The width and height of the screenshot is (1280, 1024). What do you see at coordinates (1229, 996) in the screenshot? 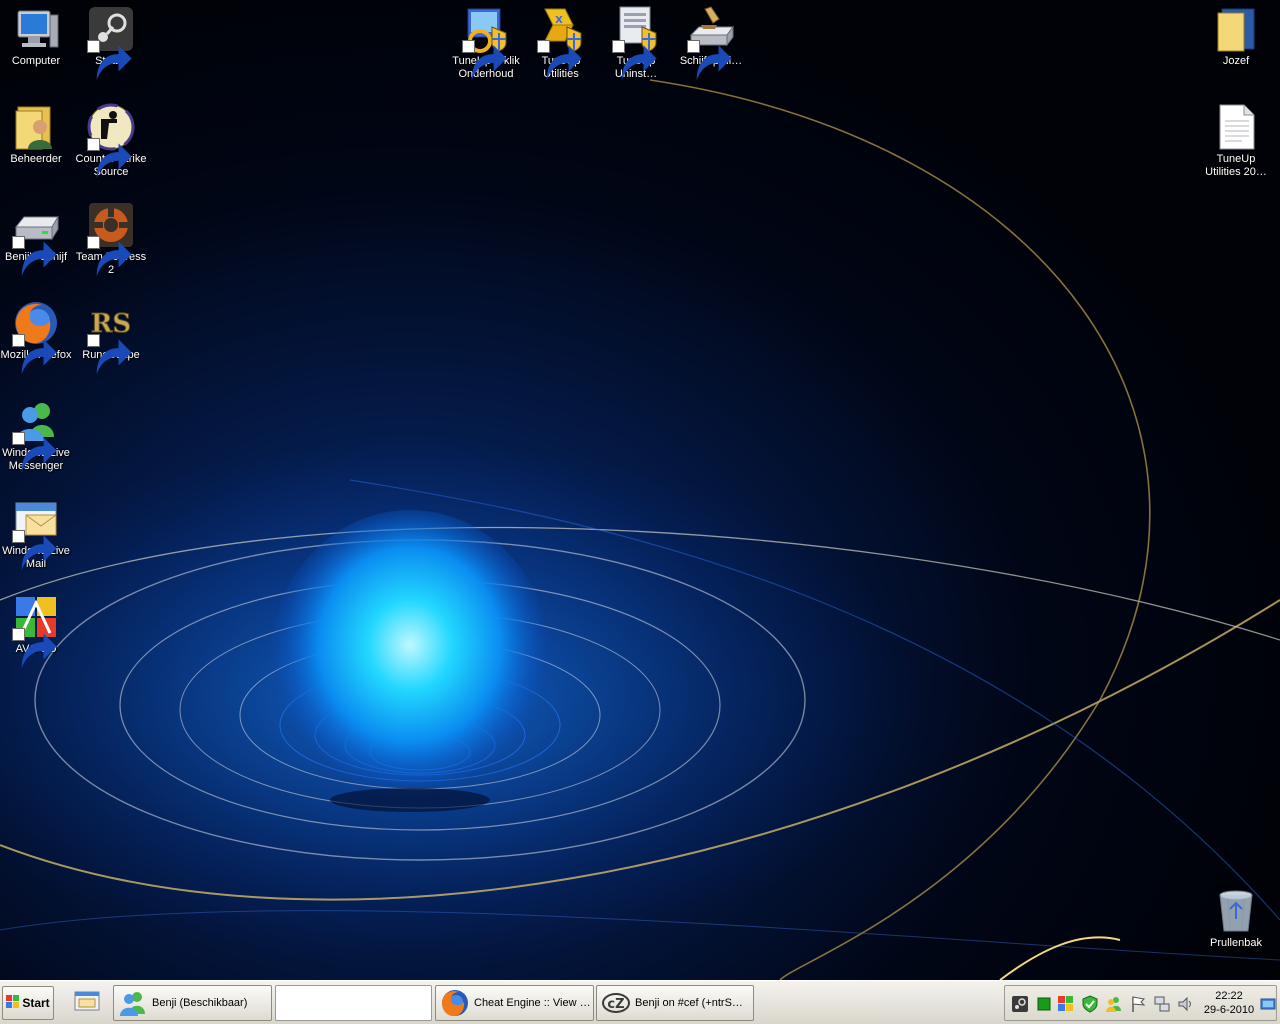
I see `clock-time: 22:22` at bounding box center [1229, 996].